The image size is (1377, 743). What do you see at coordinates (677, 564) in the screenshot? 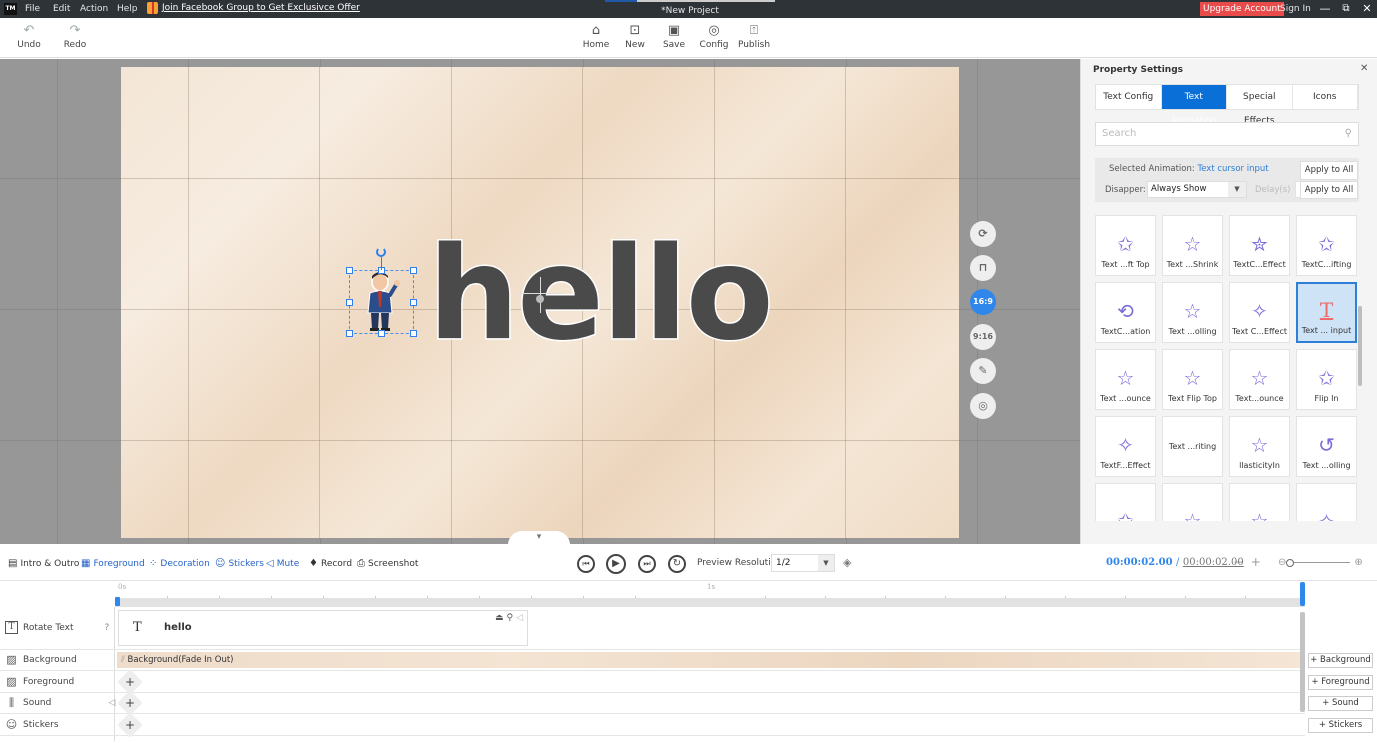
I see `replay-icon: ↻` at bounding box center [677, 564].